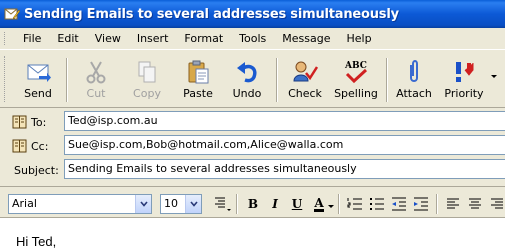 This screenshot has height=252, width=505. I want to click on increase-indent-button, so click(421, 204).